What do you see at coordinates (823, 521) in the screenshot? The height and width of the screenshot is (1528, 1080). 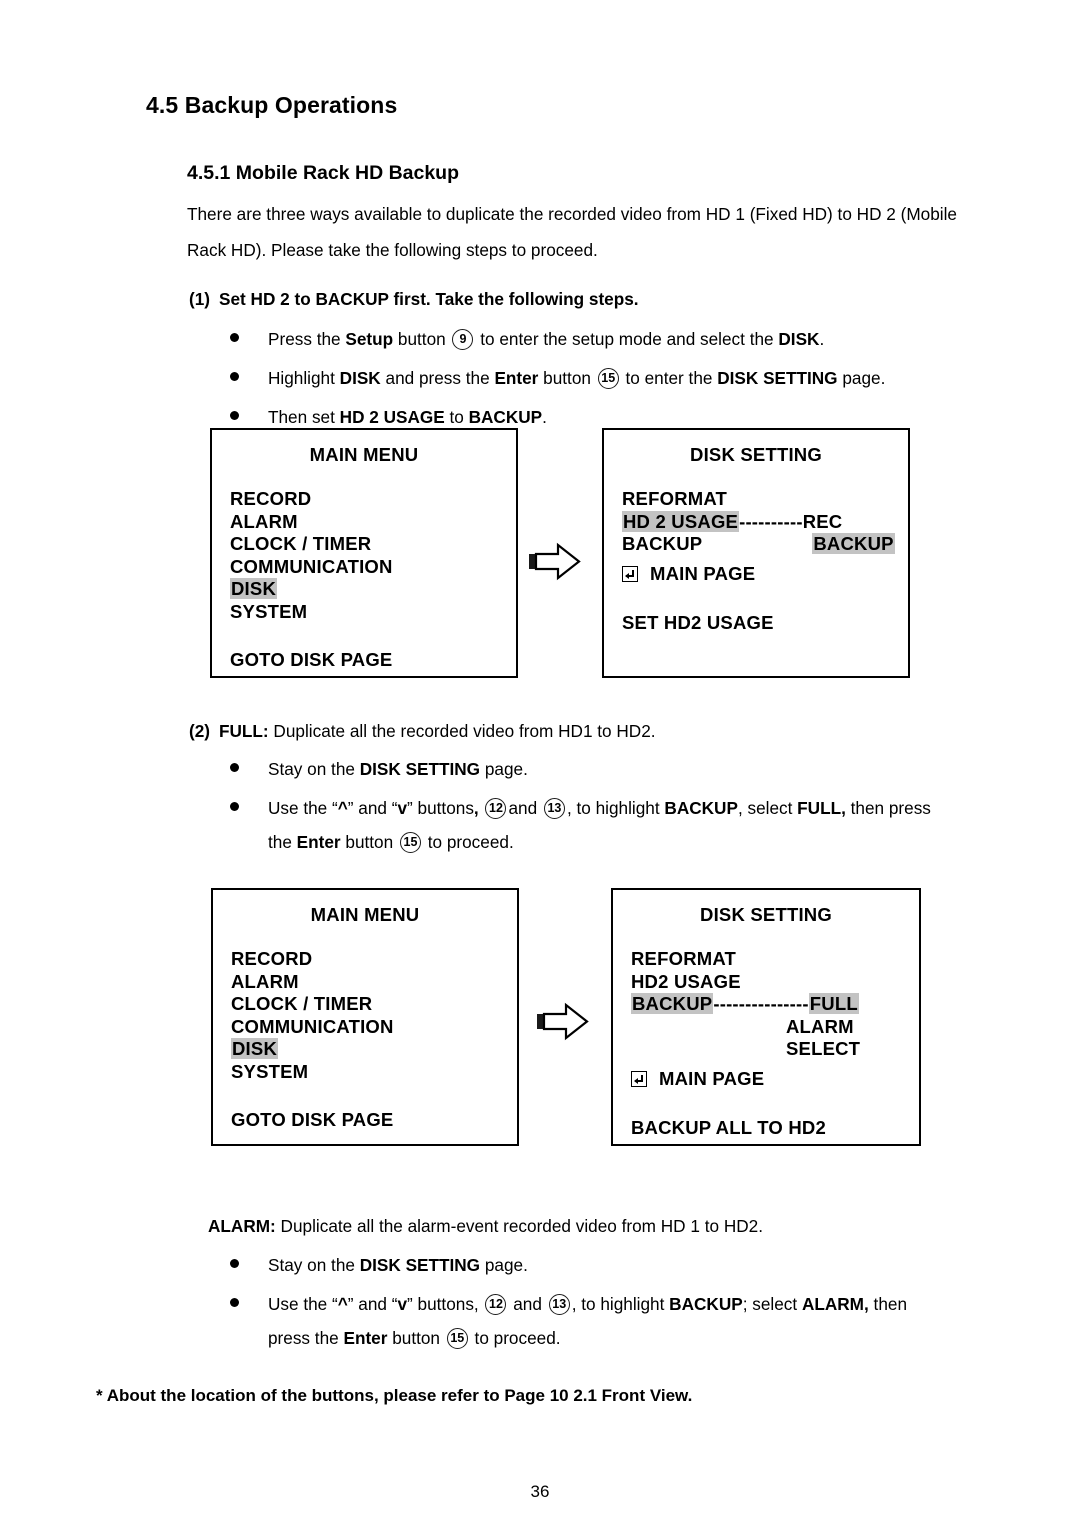 I see `osd-setting-value: REC` at bounding box center [823, 521].